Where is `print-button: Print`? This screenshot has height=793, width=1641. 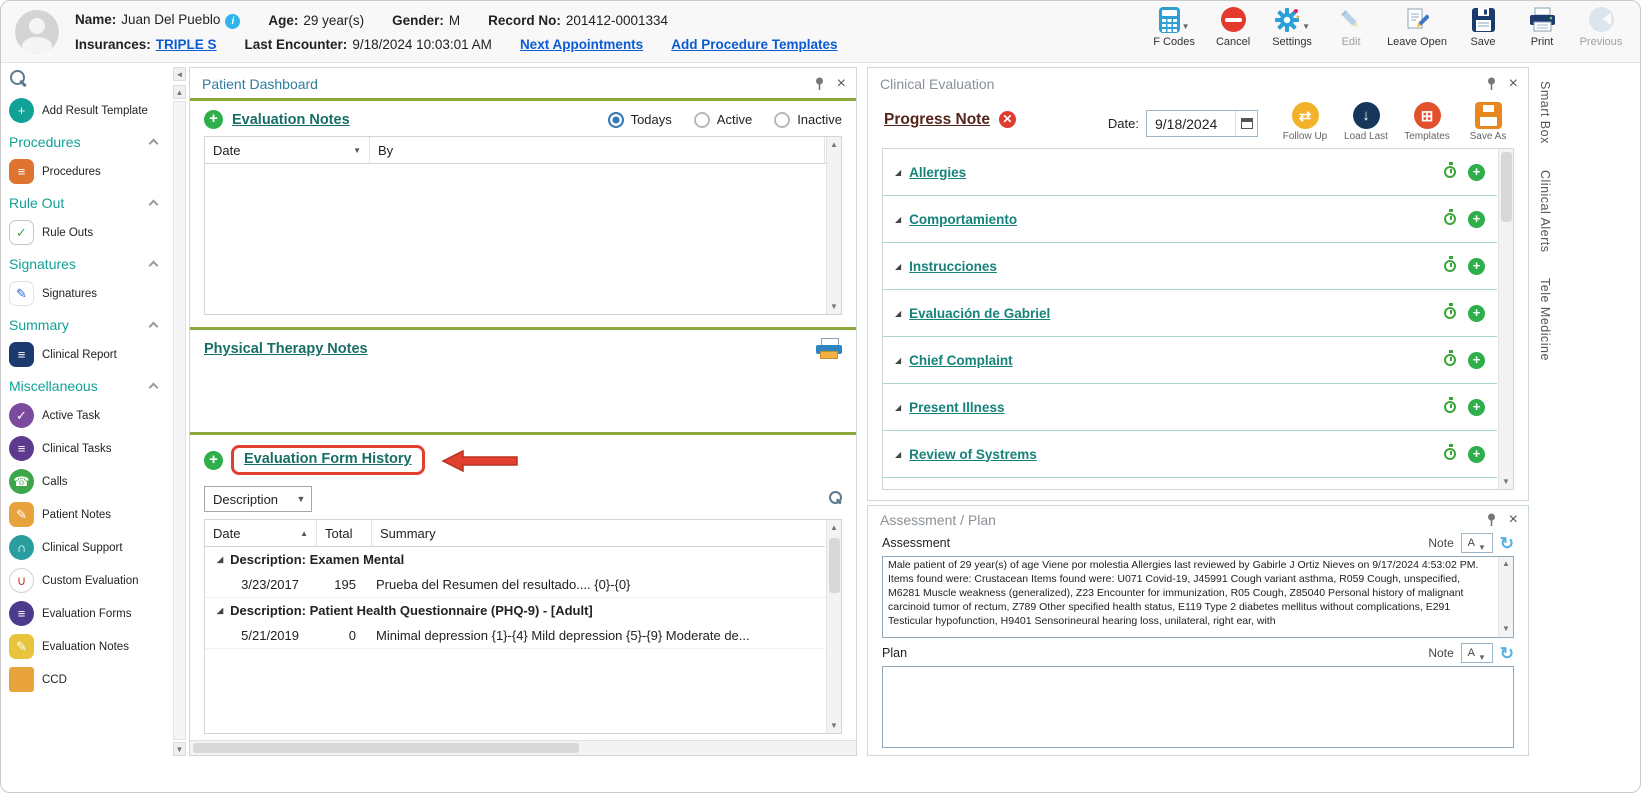
print-button: Print is located at coordinates (1542, 27).